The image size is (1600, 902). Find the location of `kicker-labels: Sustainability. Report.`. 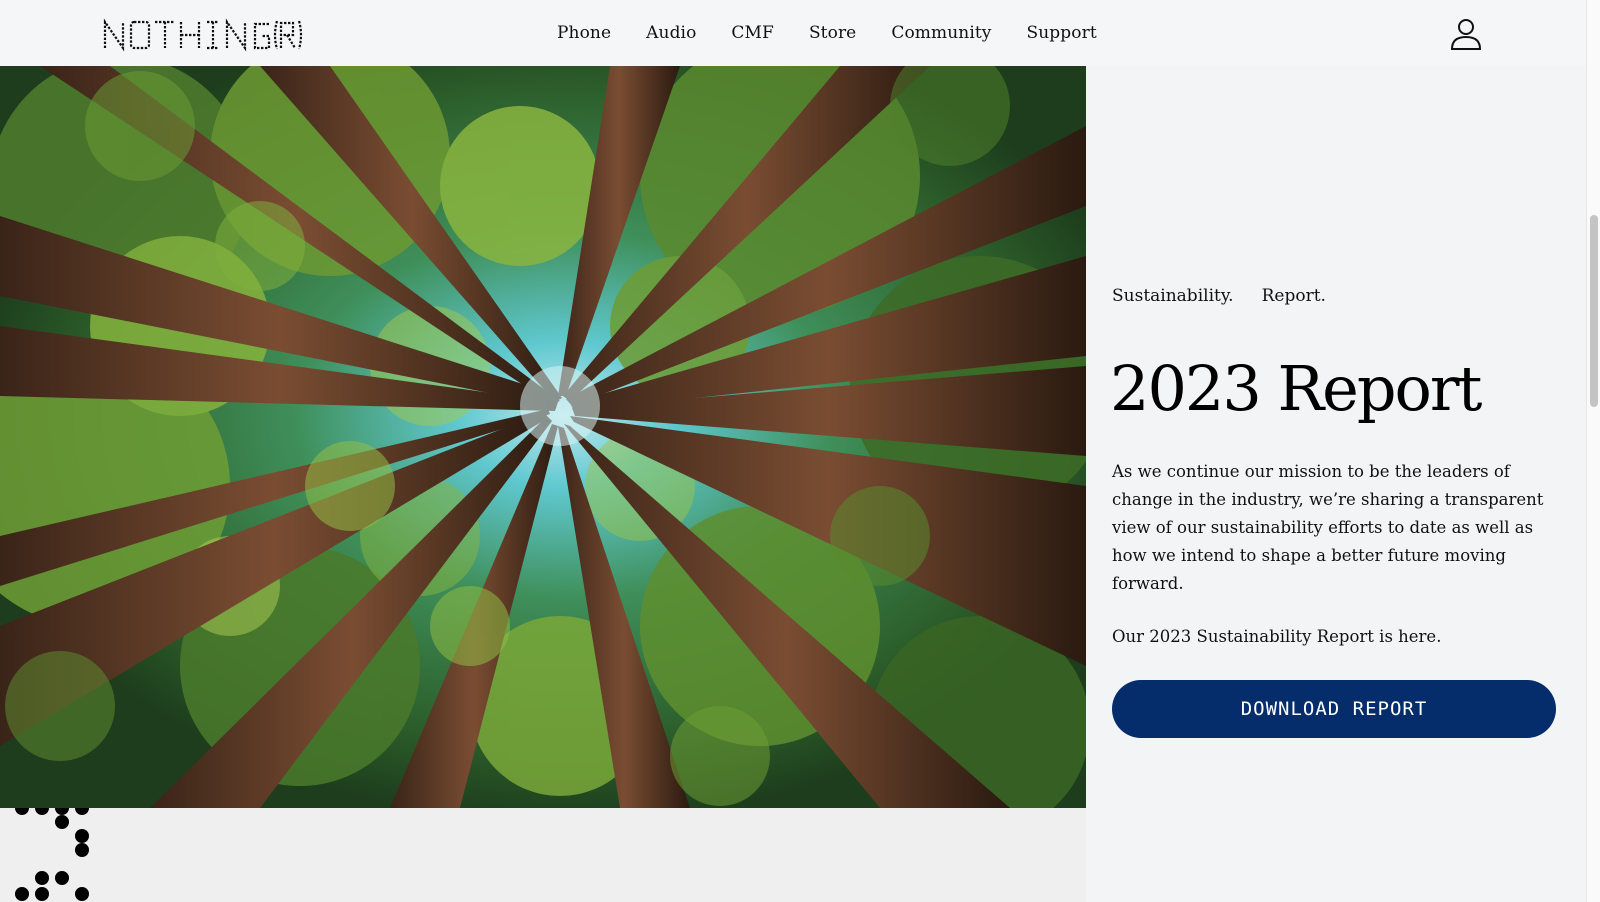

kicker-labels: Sustainability. Report. is located at coordinates (1233, 296).